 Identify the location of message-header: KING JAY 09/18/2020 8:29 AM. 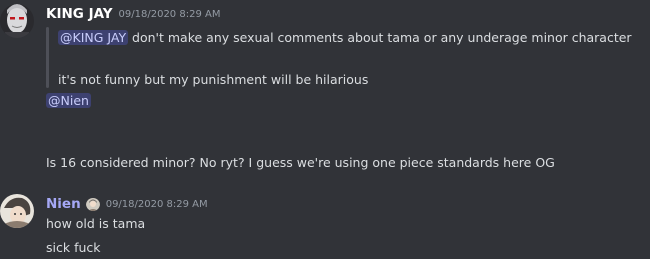
(133, 14).